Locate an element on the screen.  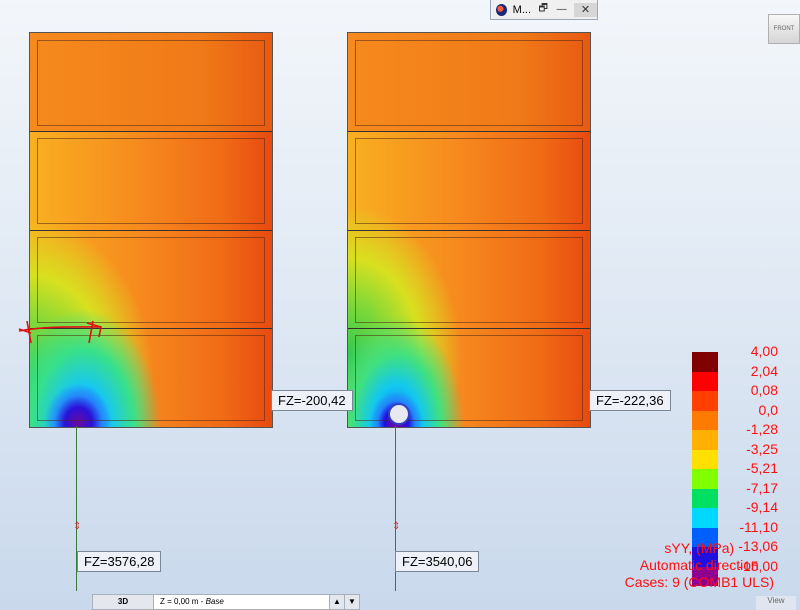
restore-icon: 🗗 is located at coordinates (543, 9).